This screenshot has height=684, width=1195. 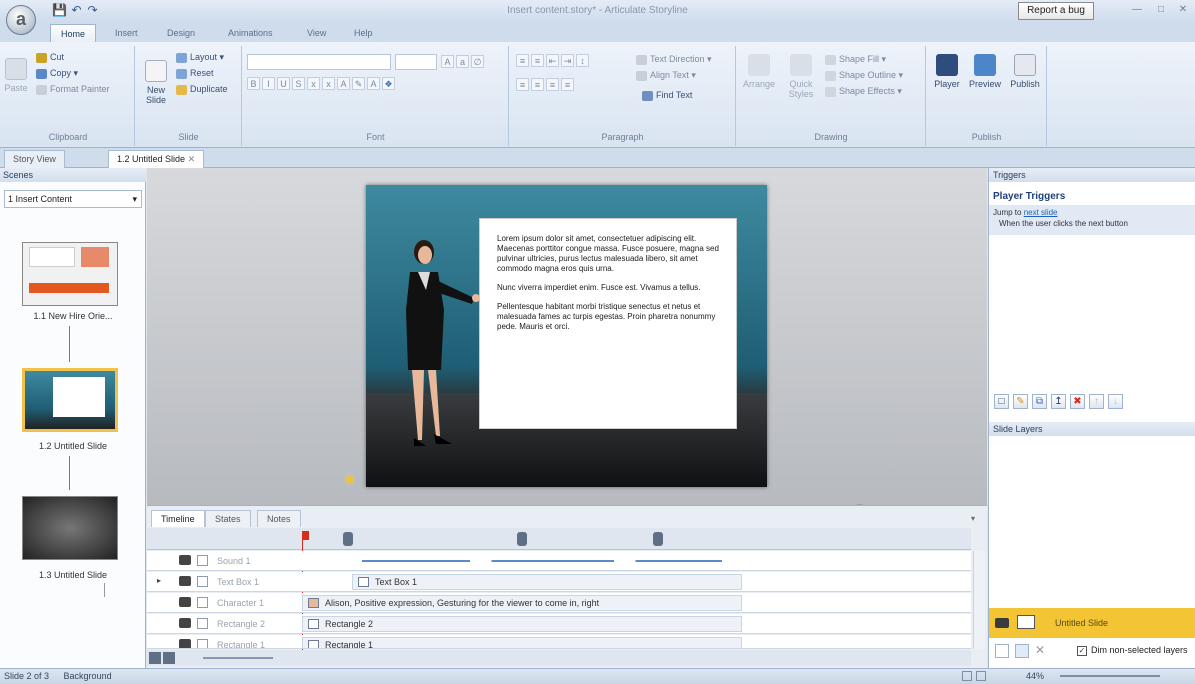 I want to click on align-text-button: Align Text ▾, so click(x=666, y=75).